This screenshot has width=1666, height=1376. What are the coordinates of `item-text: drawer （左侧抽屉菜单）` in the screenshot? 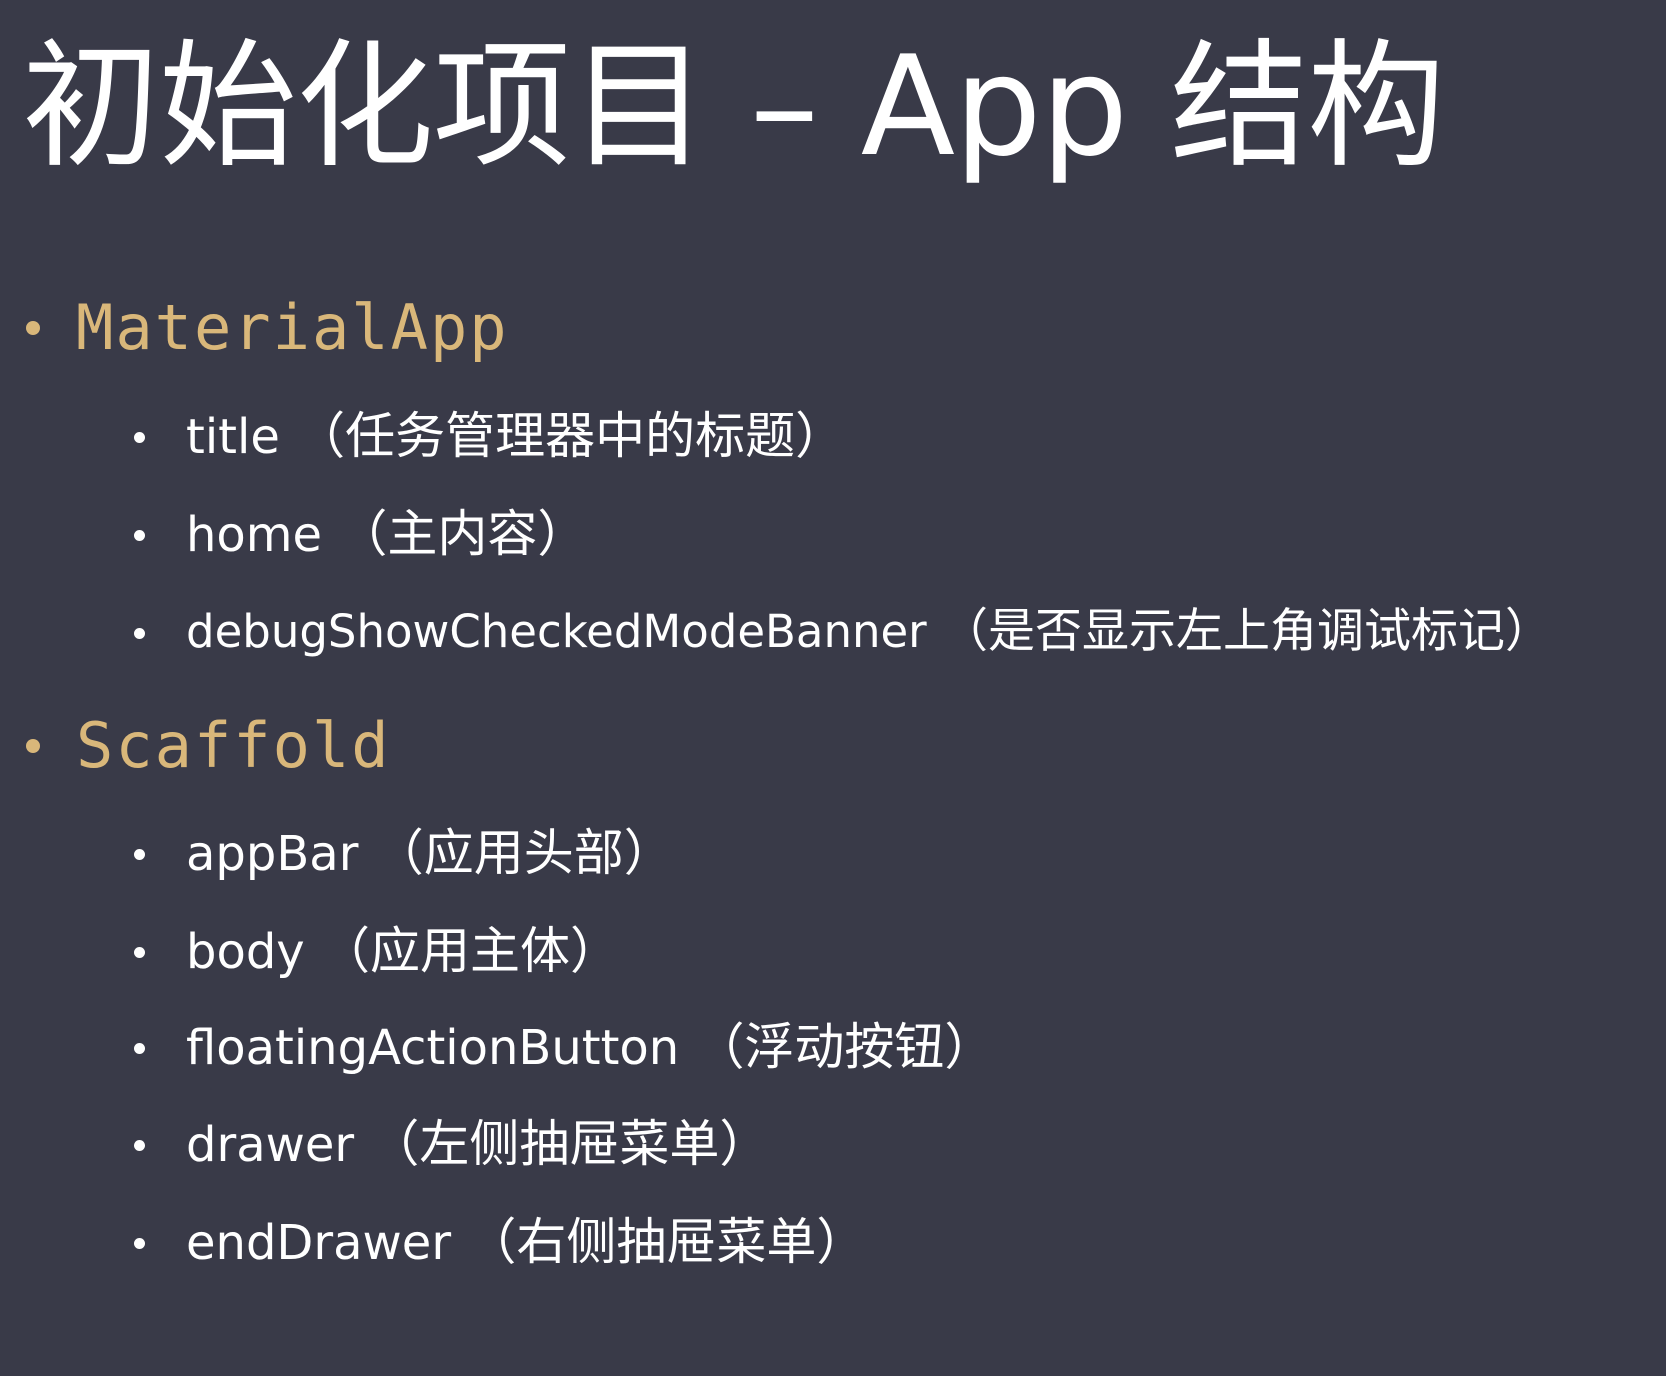 It's located at (477, 1144).